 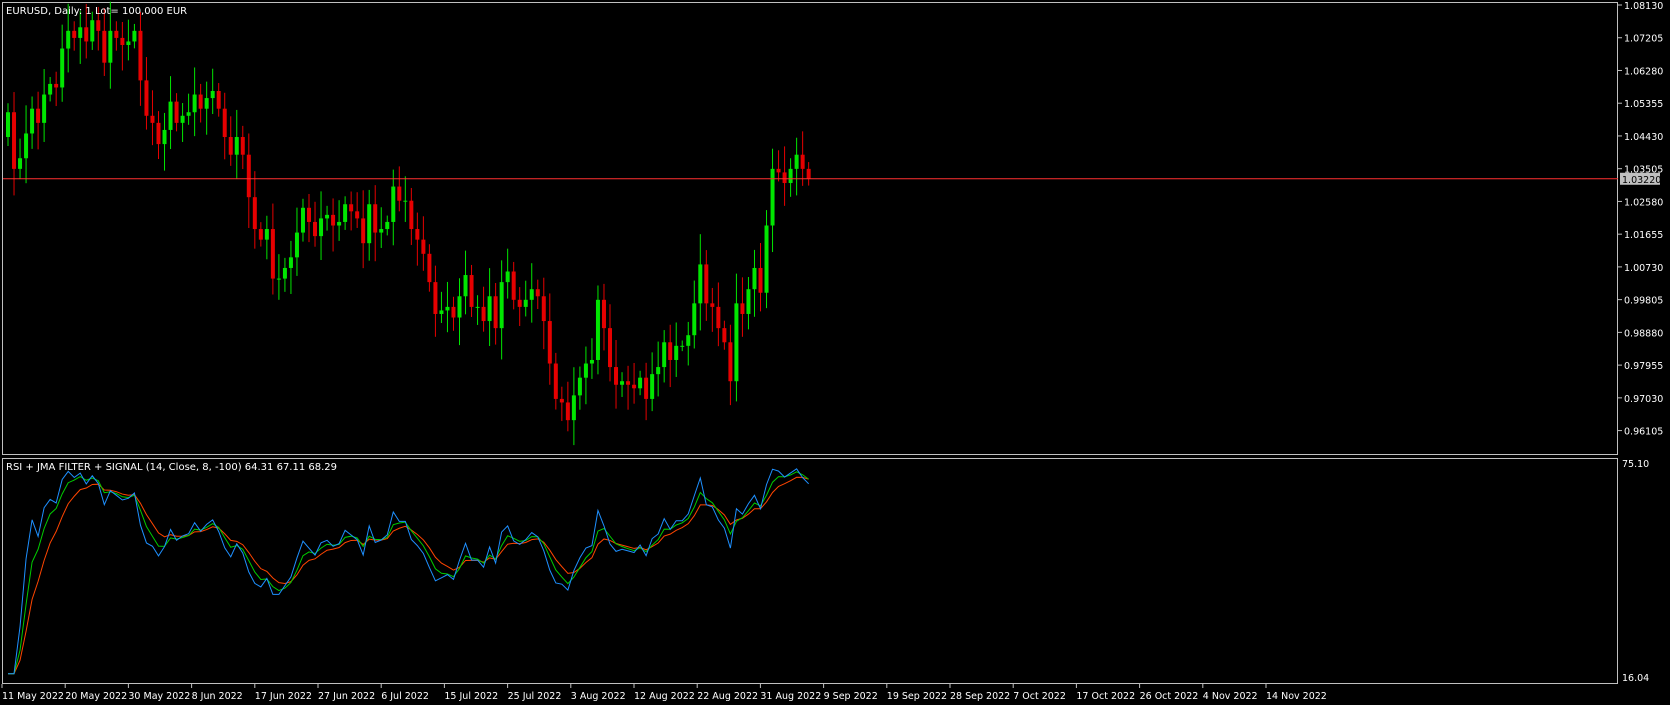 What do you see at coordinates (1296, 696) in the screenshot?
I see `x-tick-label: 14 Nov 2022` at bounding box center [1296, 696].